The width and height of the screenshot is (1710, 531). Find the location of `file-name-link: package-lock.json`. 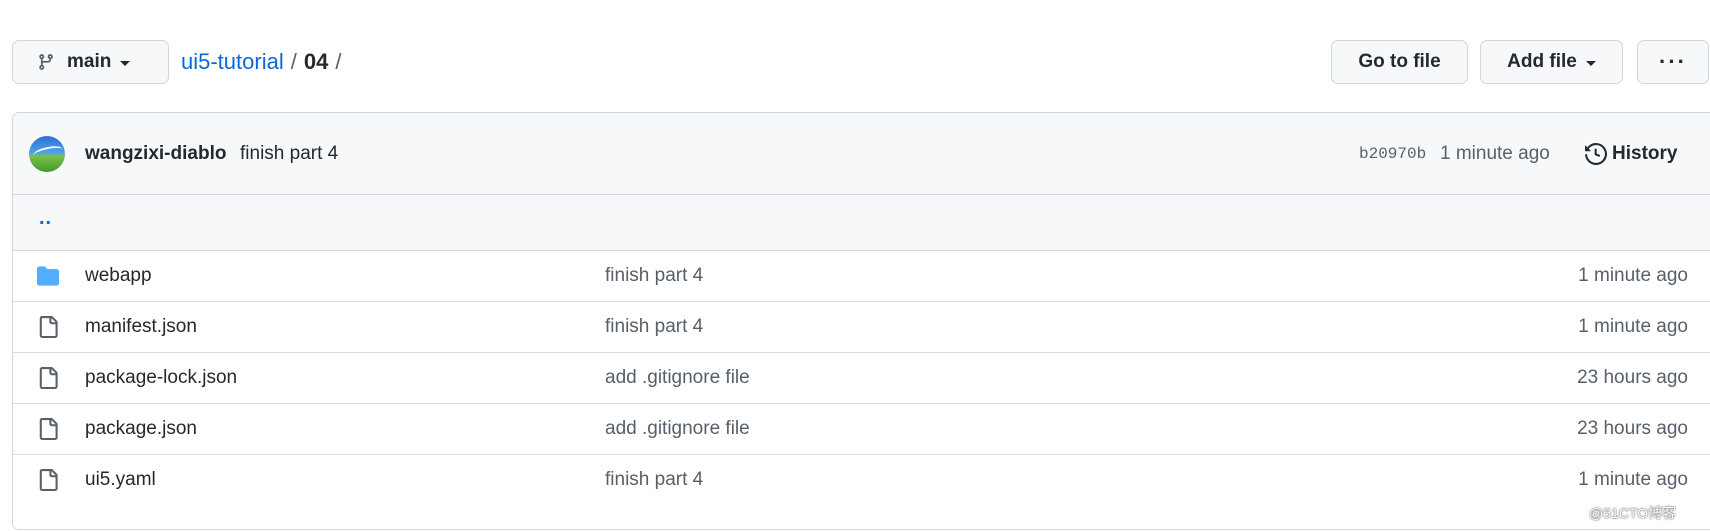

file-name-link: package-lock.json is located at coordinates (161, 378).